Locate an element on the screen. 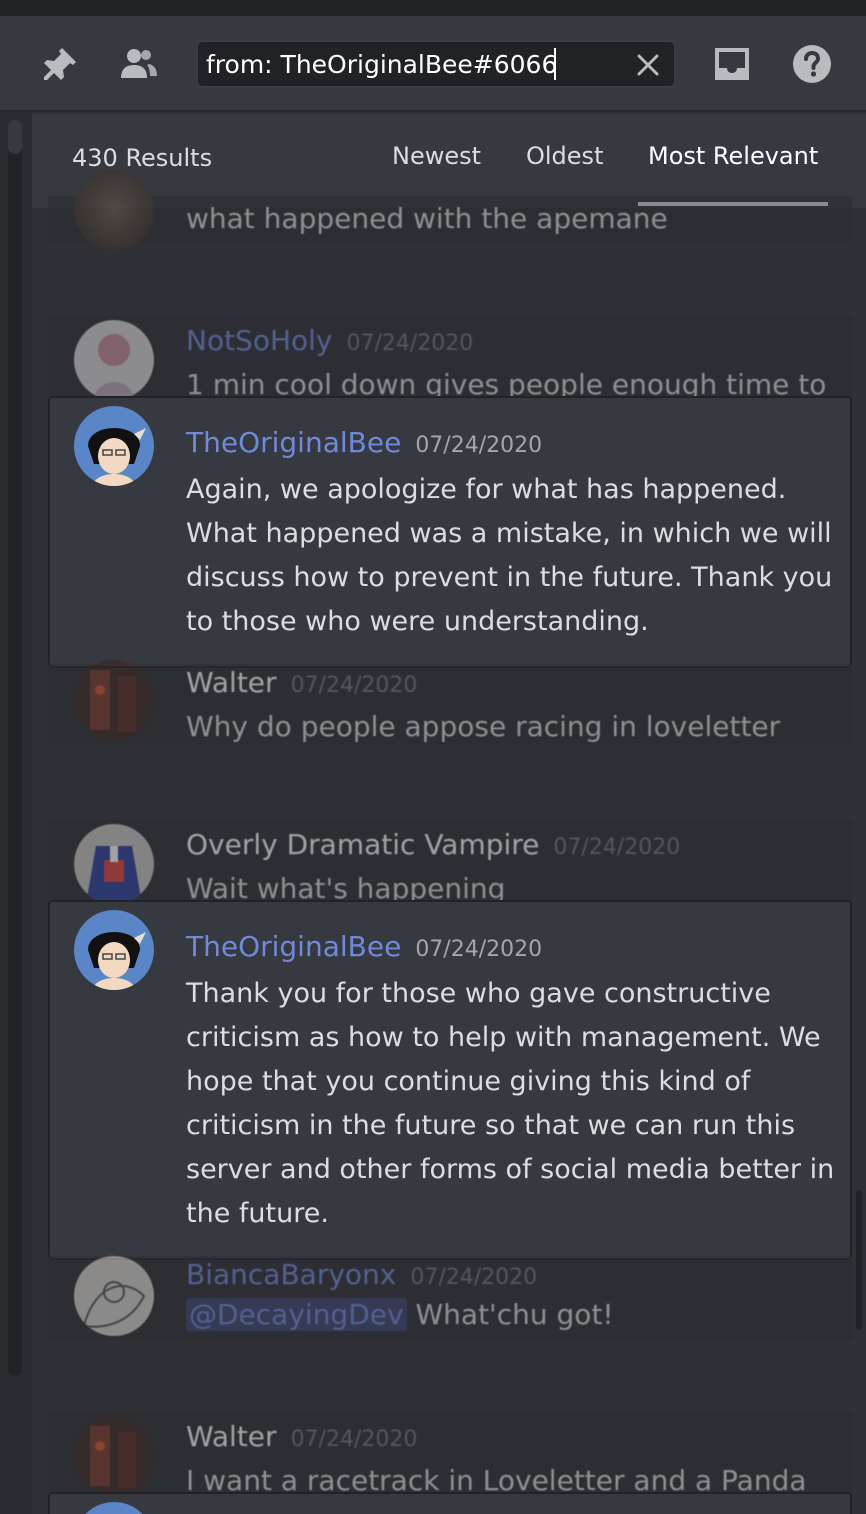 The height and width of the screenshot is (1514, 866). members-icon is located at coordinates (138, 64).